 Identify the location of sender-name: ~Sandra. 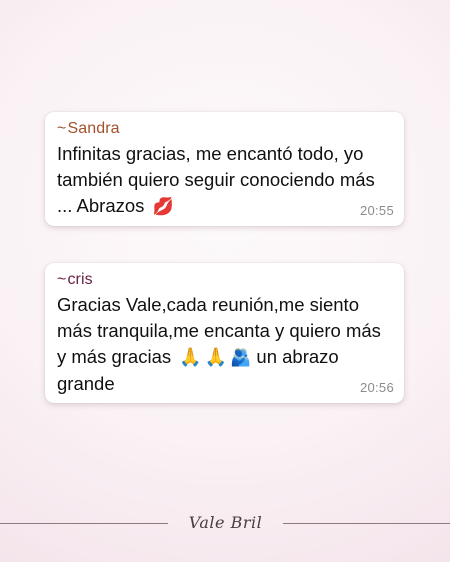
(225, 129).